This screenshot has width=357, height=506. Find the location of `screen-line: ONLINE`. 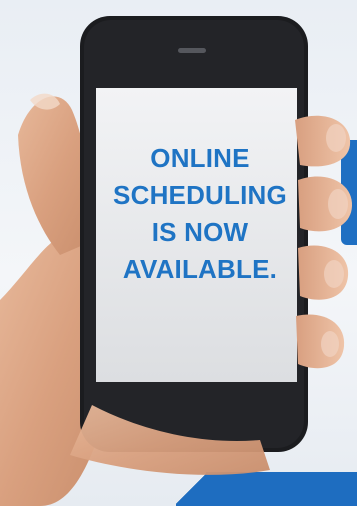

screen-line: ONLINE is located at coordinates (200, 158).